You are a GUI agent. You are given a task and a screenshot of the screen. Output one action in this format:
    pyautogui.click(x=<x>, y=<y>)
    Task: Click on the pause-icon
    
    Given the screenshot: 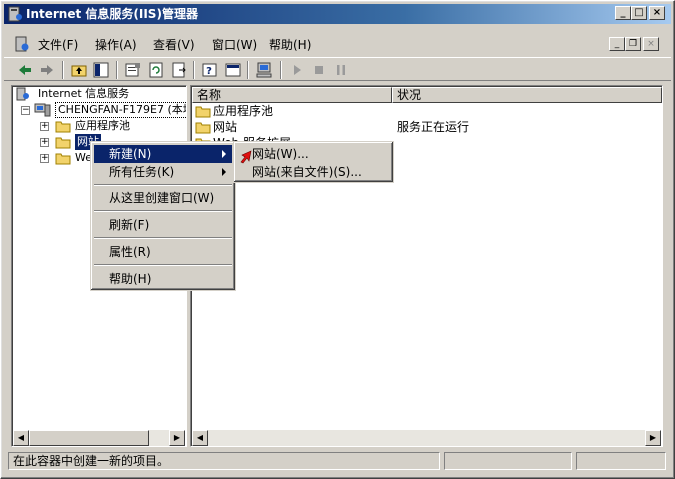 What is the action you would take?
    pyautogui.click(x=341, y=70)
    